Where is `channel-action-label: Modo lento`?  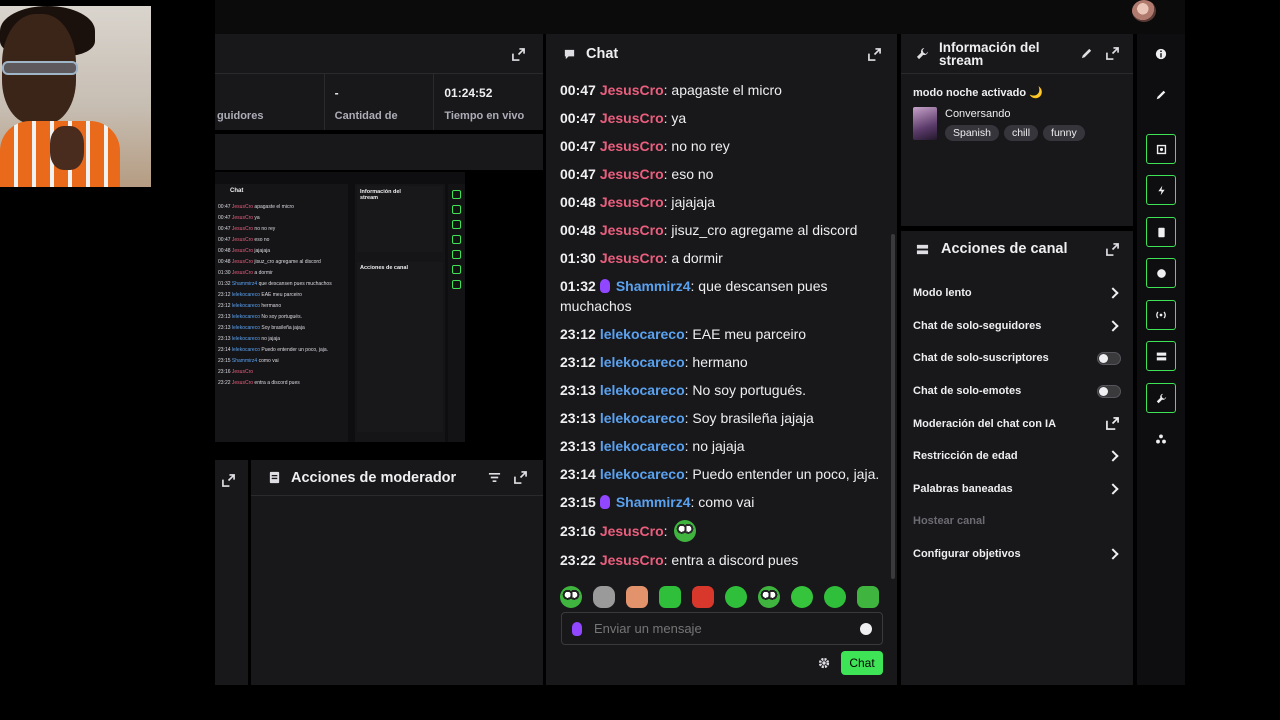 channel-action-label: Modo lento is located at coordinates (942, 293).